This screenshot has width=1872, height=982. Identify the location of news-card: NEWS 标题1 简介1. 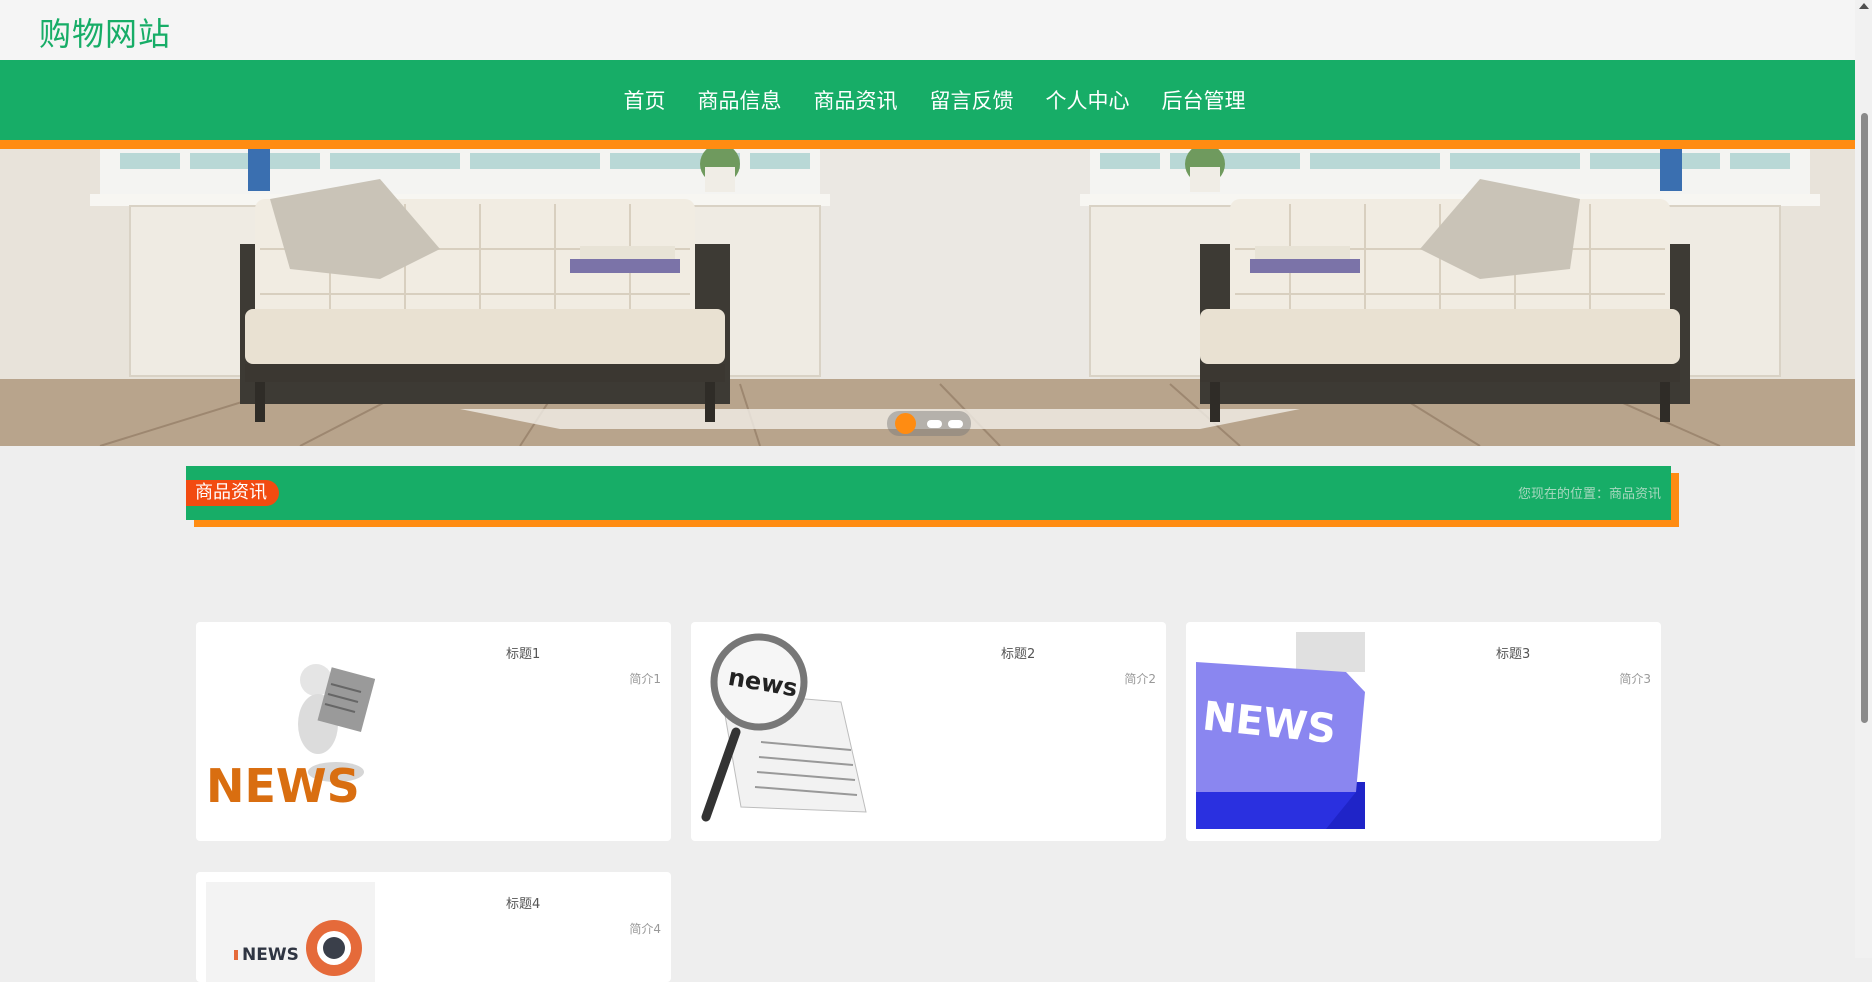
(433, 731).